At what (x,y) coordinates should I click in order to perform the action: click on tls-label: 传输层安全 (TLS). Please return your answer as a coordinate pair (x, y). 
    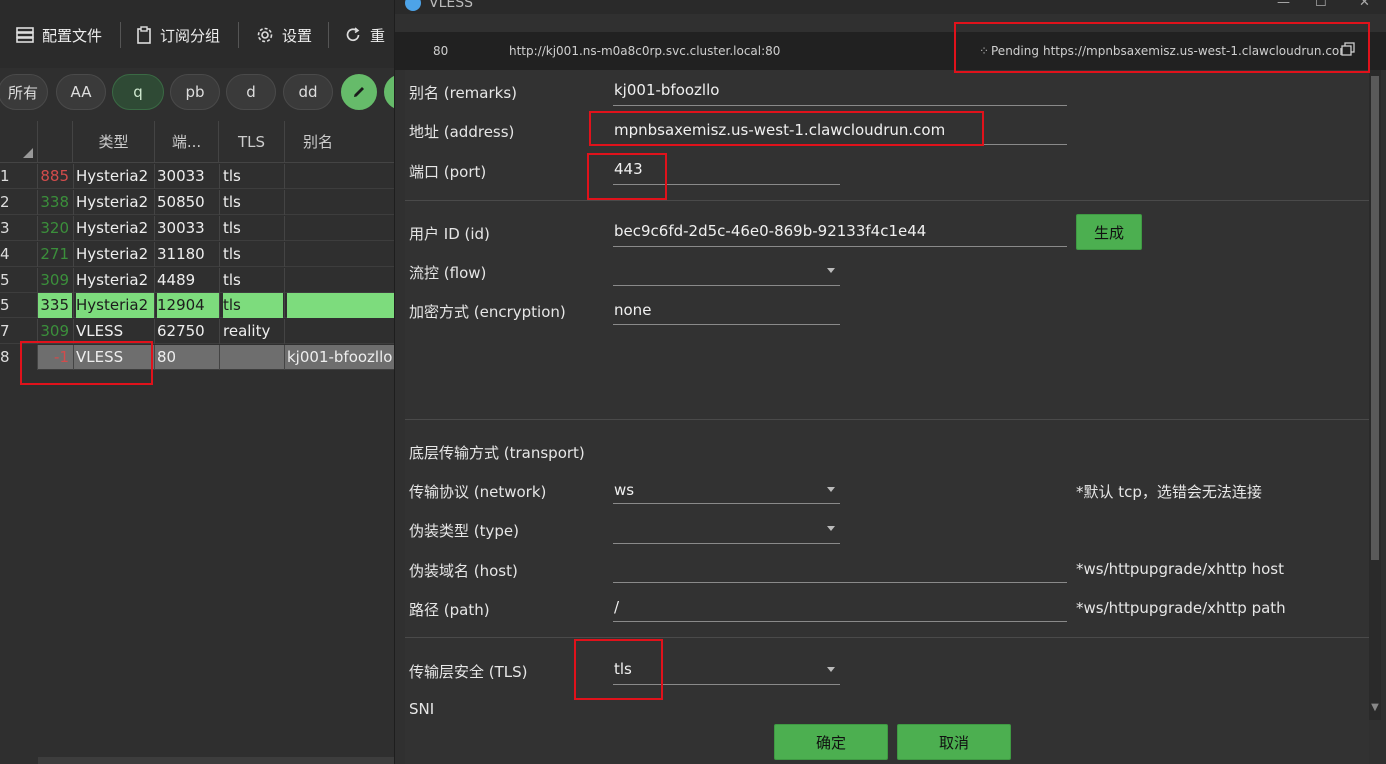
    Looking at the image, I should click on (468, 672).